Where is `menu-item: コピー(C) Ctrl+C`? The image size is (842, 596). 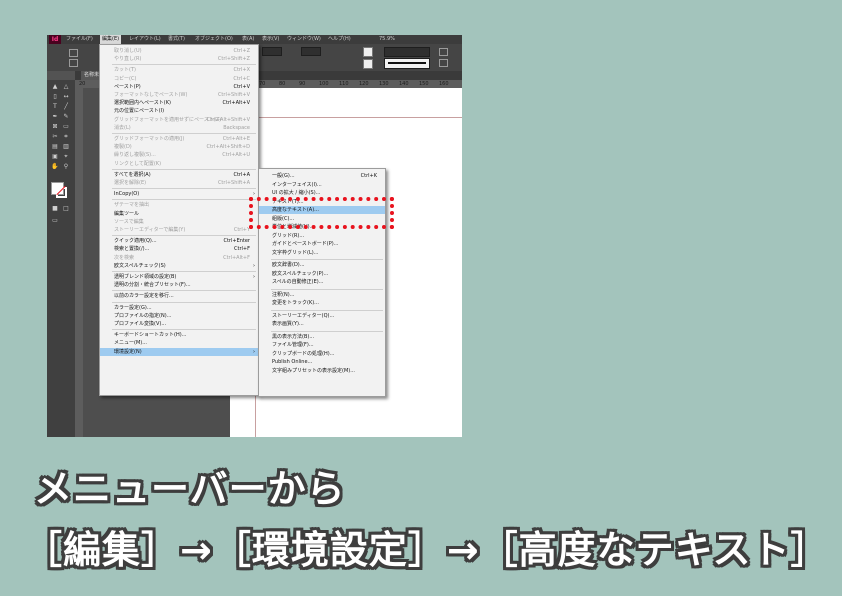 menu-item: コピー(C) Ctrl+C is located at coordinates (179, 79).